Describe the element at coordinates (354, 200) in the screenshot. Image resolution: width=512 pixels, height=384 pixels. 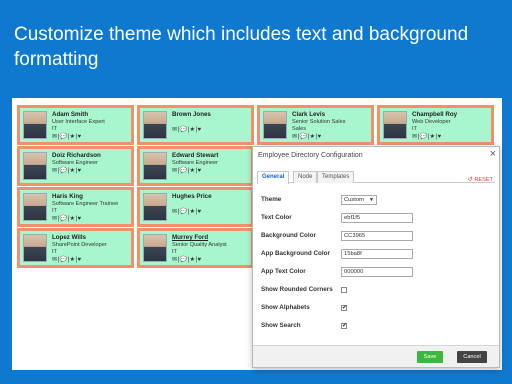
I see `theme-value: Custom` at that location.